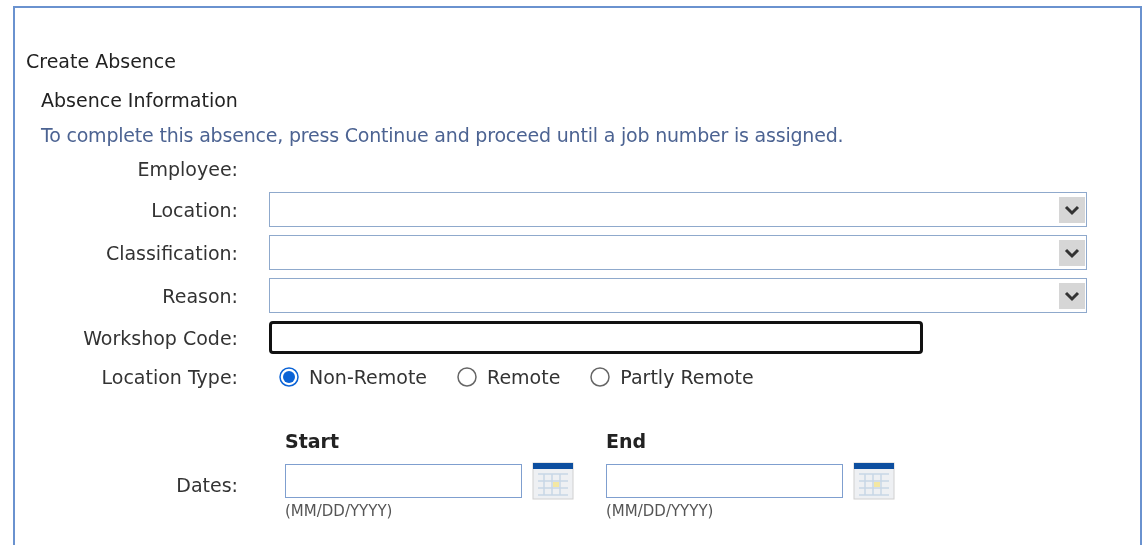  What do you see at coordinates (140, 100) in the screenshot?
I see `section-heading: Absence Information` at bounding box center [140, 100].